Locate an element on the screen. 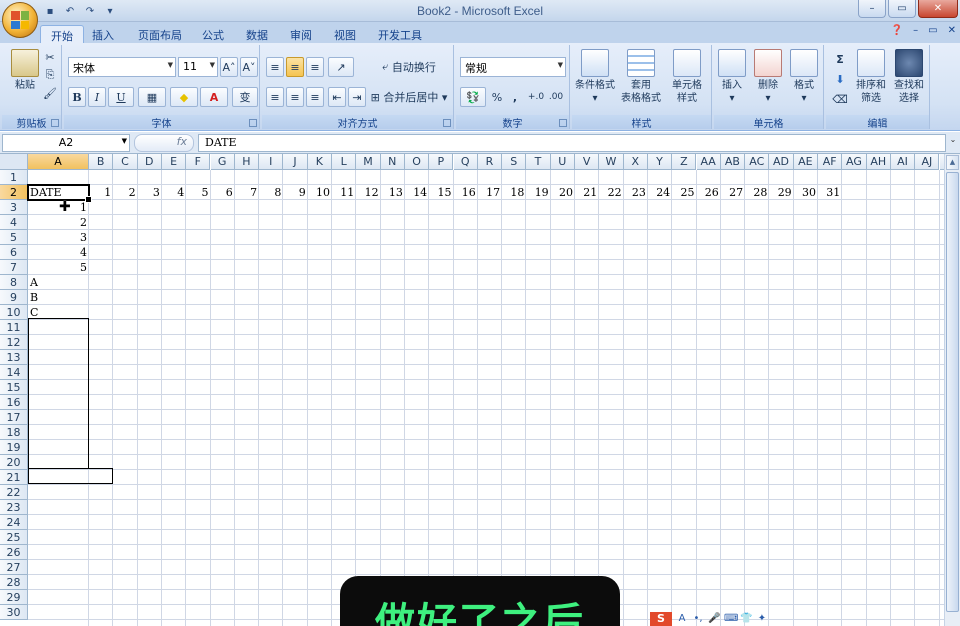 The width and height of the screenshot is (960, 626). close-button: ✕ is located at coordinates (938, 9).